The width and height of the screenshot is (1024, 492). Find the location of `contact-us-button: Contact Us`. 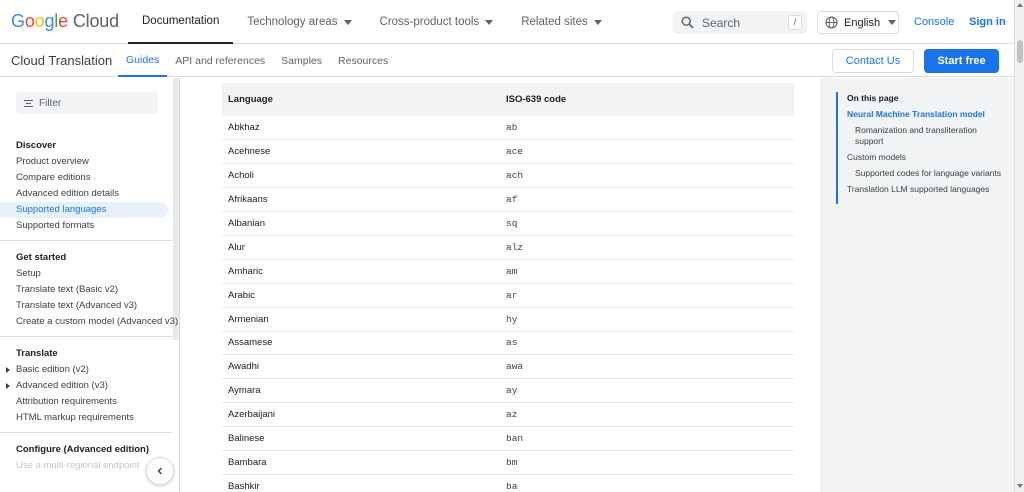

contact-us-button: Contact Us is located at coordinates (873, 61).